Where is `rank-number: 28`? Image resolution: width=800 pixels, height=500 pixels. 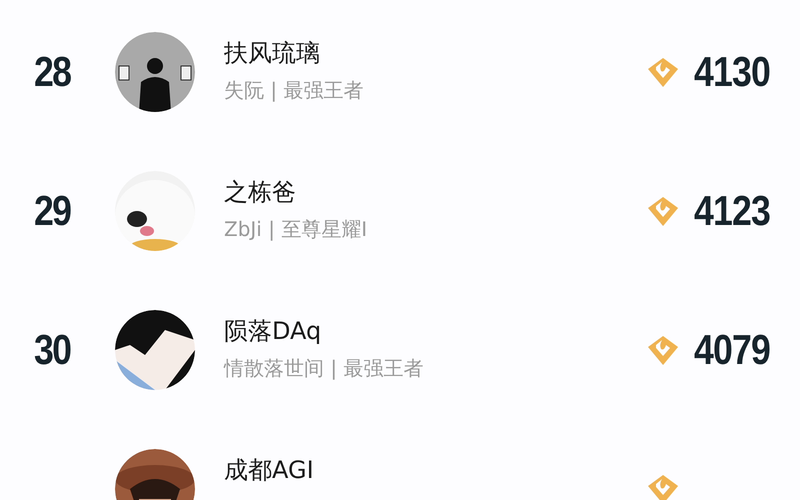 rank-number: 28 is located at coordinates (53, 72).